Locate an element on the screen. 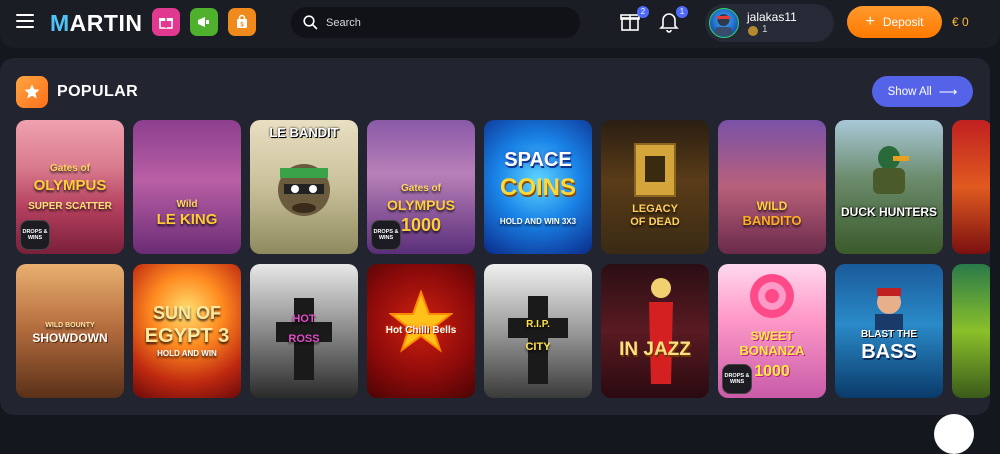  username: jalakas11 is located at coordinates (772, 17).